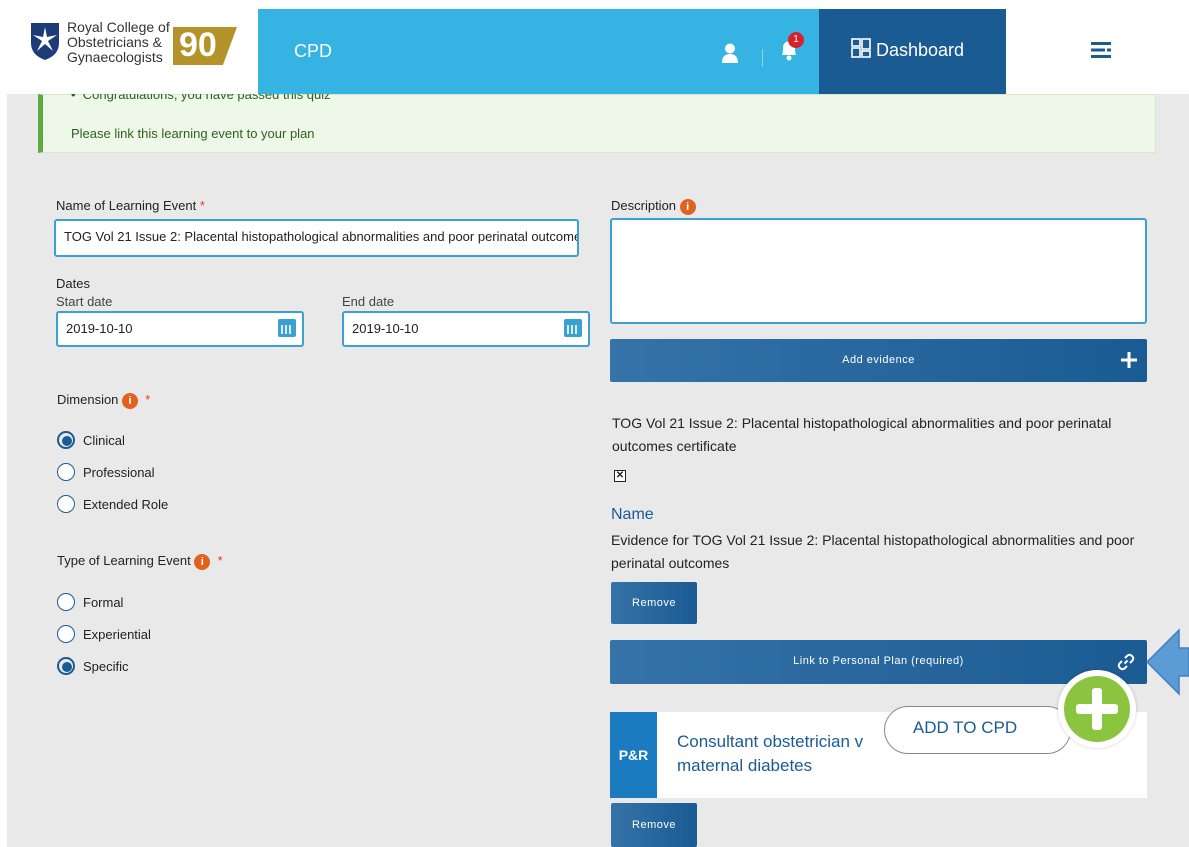  Describe the element at coordinates (106, 666) in the screenshot. I see `radio-label: Specific` at that location.